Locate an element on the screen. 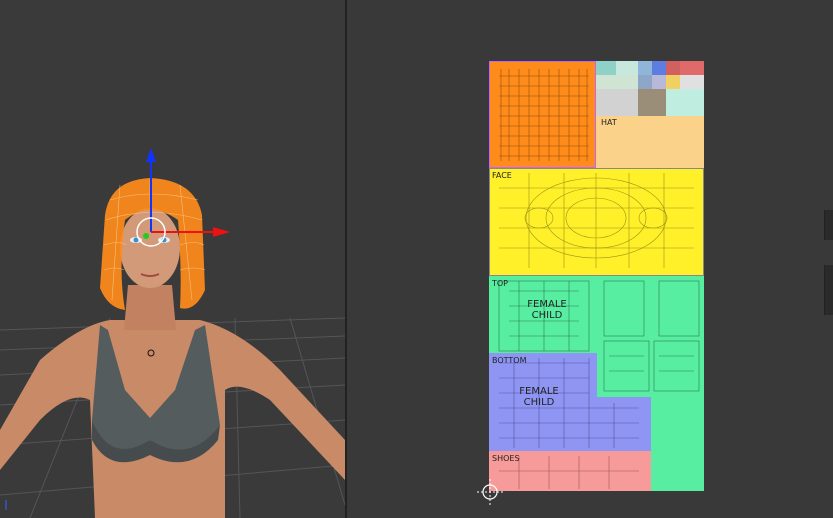  face-uv-wireframe is located at coordinates (596, 220).